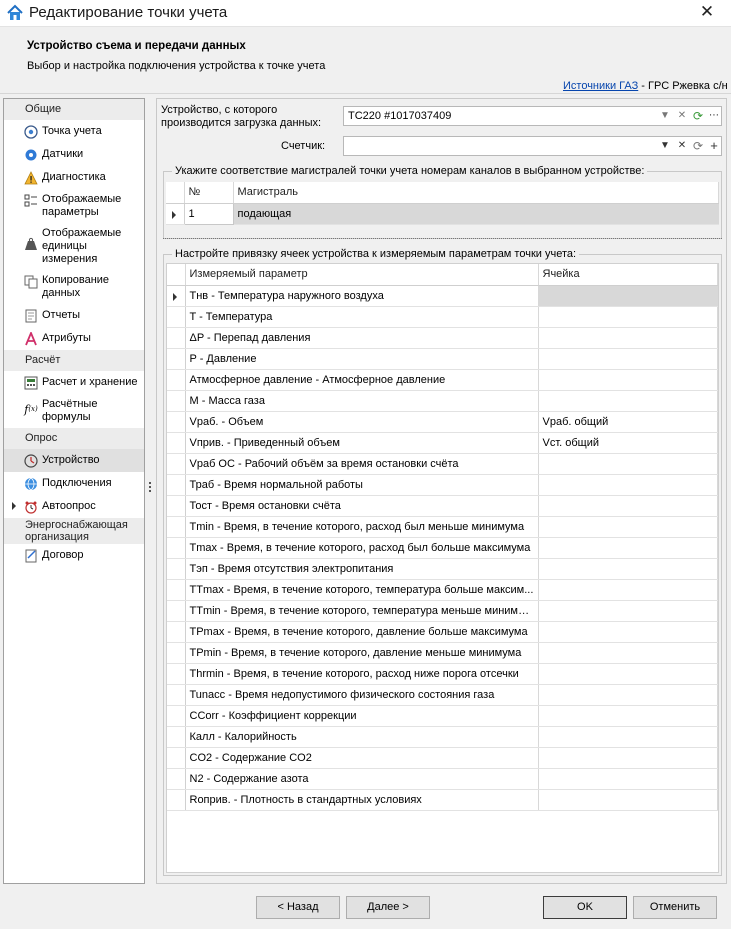  I want to click on param-cell: CCorr - Коэффициент коррекции, so click(362, 716).